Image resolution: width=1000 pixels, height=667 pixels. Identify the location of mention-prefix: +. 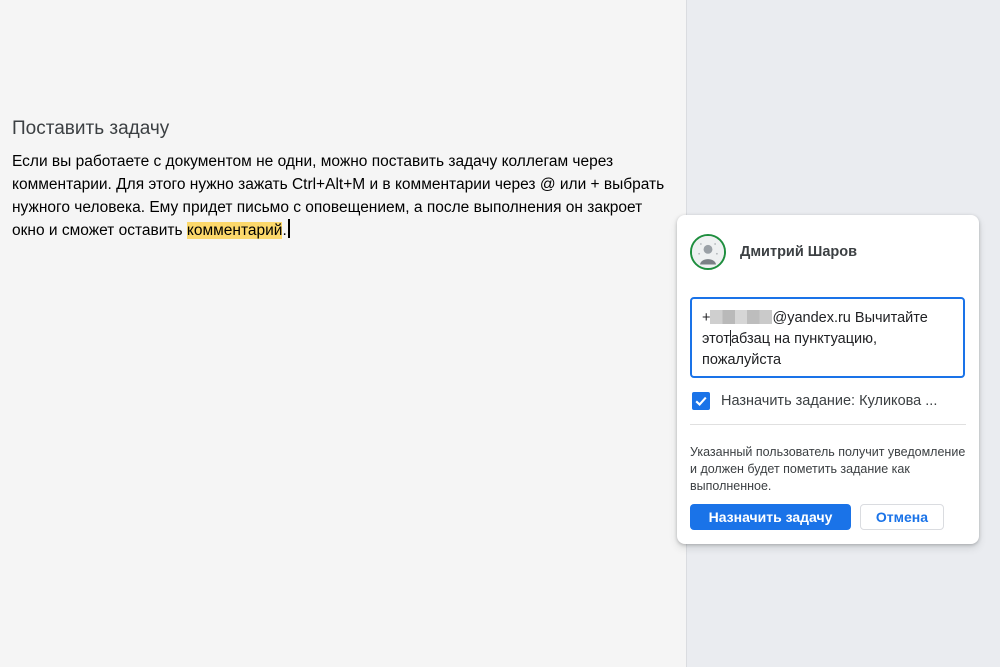
(706, 318).